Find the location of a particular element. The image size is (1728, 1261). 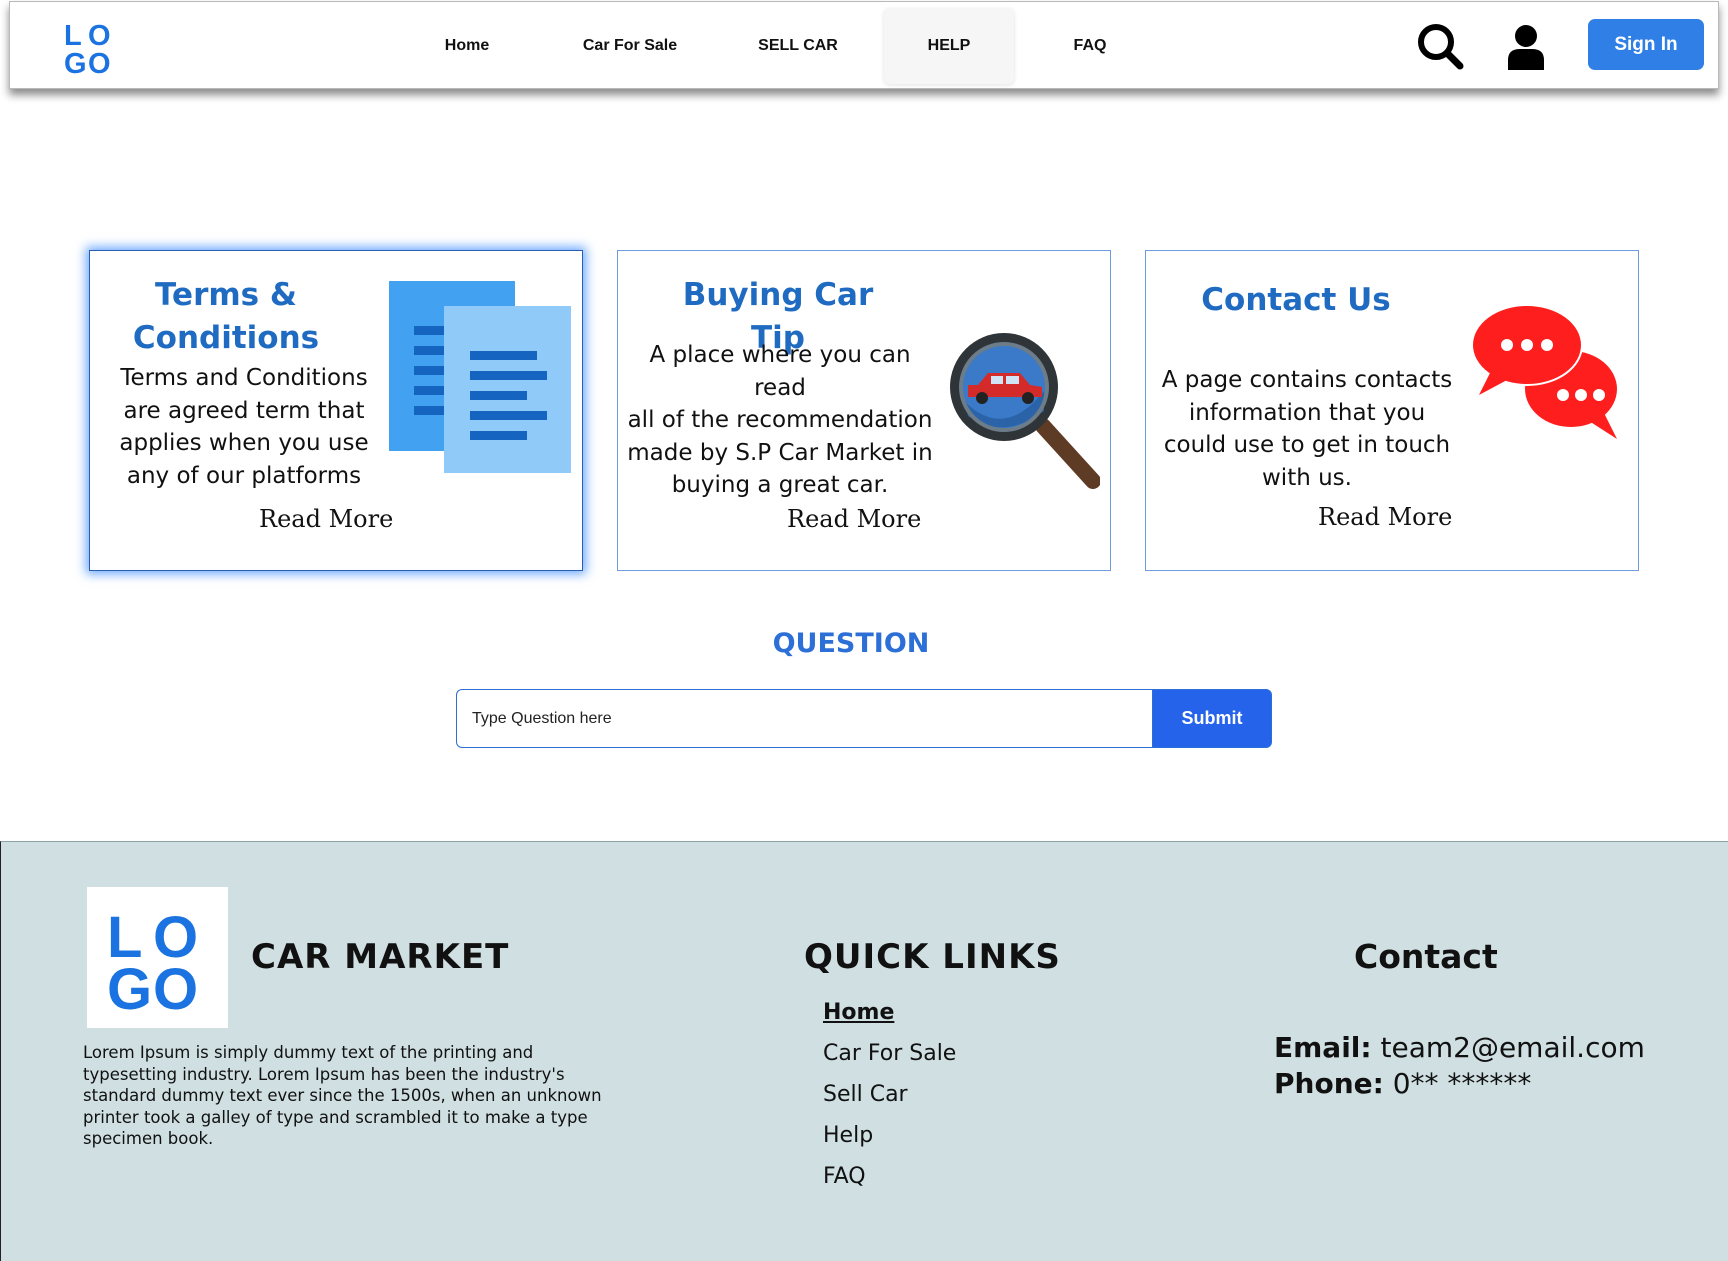

footer-link-home: Home is located at coordinates (858, 1012).